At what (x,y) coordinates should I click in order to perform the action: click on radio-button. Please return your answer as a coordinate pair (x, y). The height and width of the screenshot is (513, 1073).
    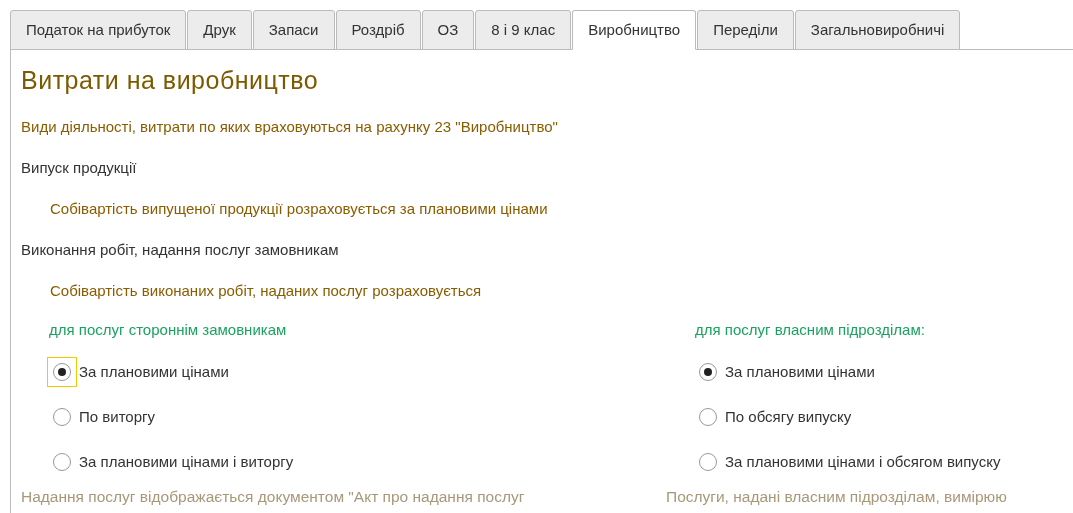
    Looking at the image, I should click on (62, 371).